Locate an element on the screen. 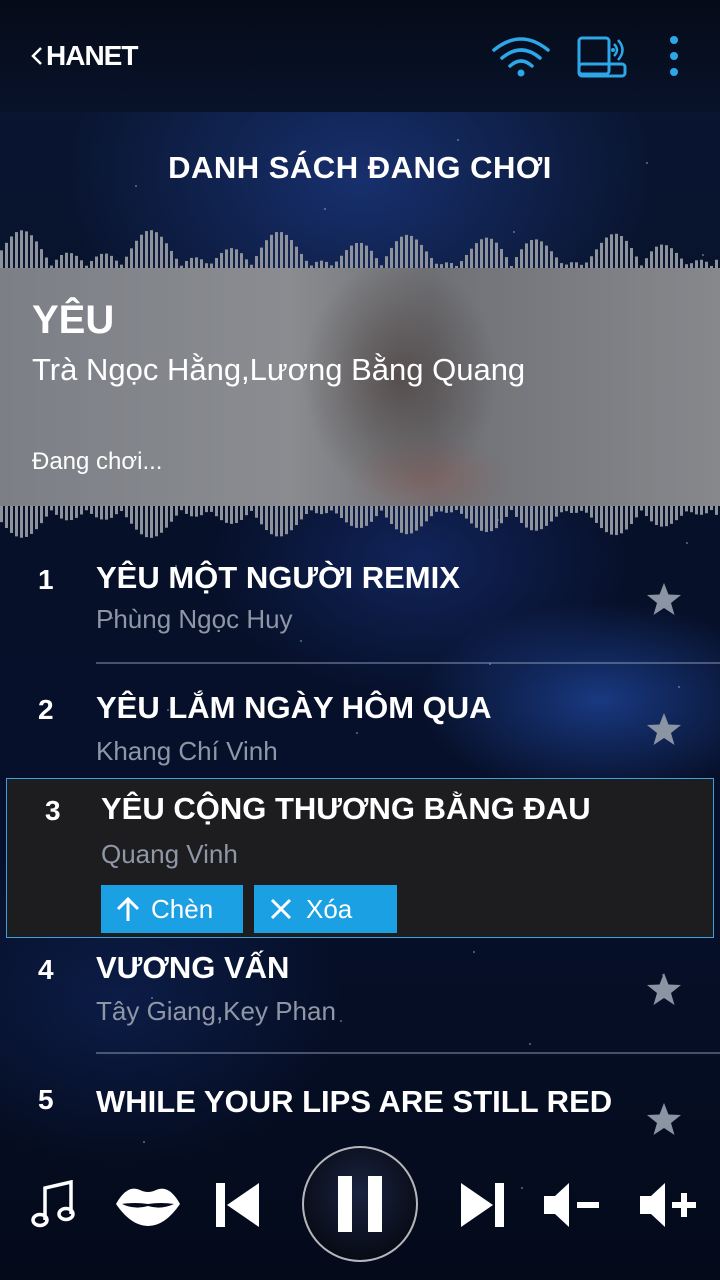 The image size is (720, 1280). vocal-button is located at coordinates (148, 1205).